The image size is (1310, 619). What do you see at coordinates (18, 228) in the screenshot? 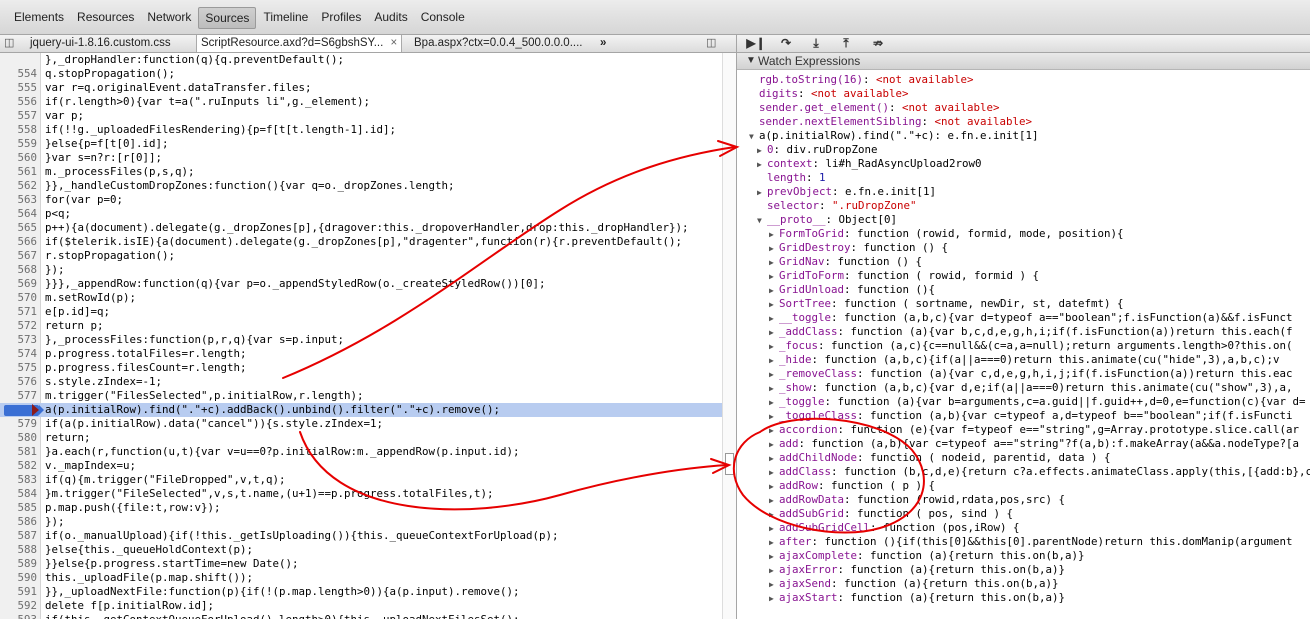
I see `line-number: 565` at bounding box center [18, 228].